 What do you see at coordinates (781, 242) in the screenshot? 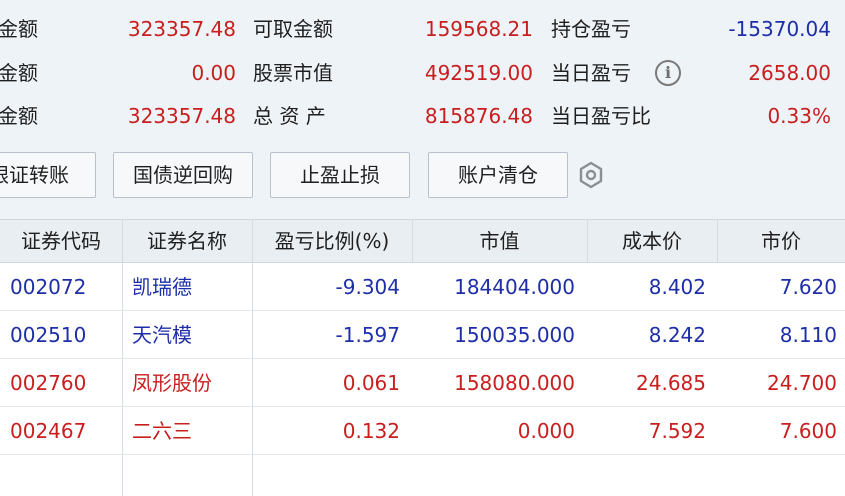
I see `col-header-market-price: 市价` at bounding box center [781, 242].